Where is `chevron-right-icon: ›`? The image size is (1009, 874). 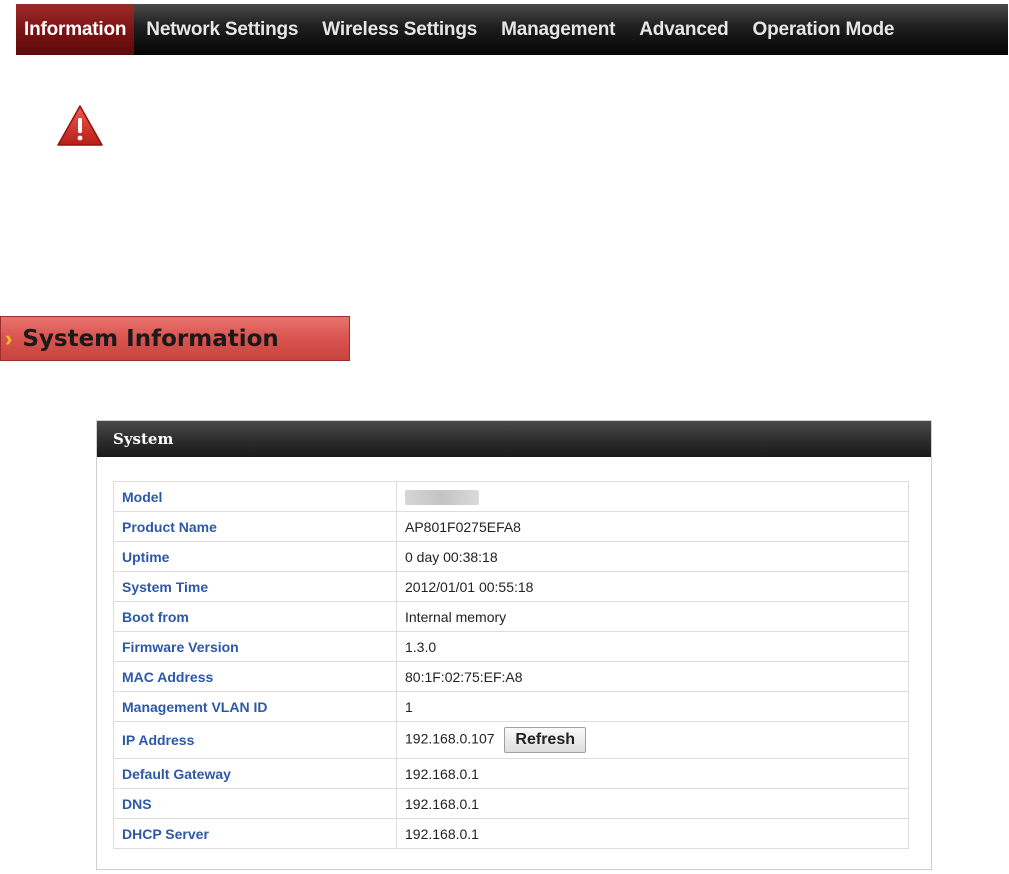 chevron-right-icon: › is located at coordinates (9, 338).